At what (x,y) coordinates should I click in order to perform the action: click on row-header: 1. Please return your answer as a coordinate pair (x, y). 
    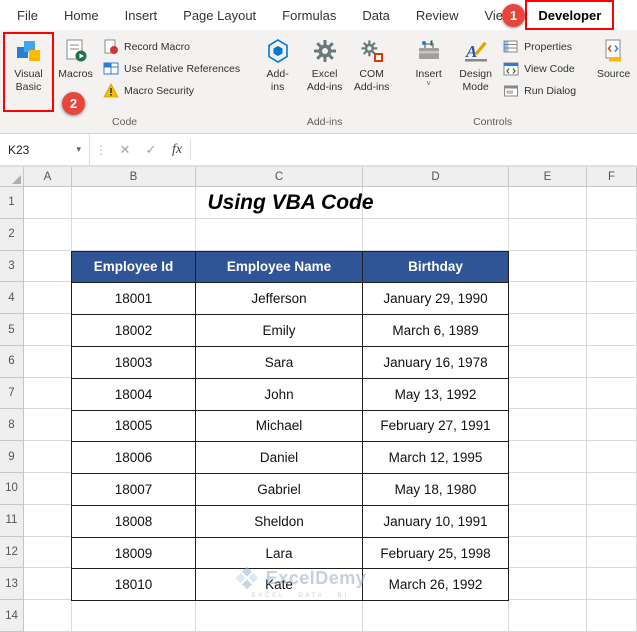
    Looking at the image, I should click on (12, 203).